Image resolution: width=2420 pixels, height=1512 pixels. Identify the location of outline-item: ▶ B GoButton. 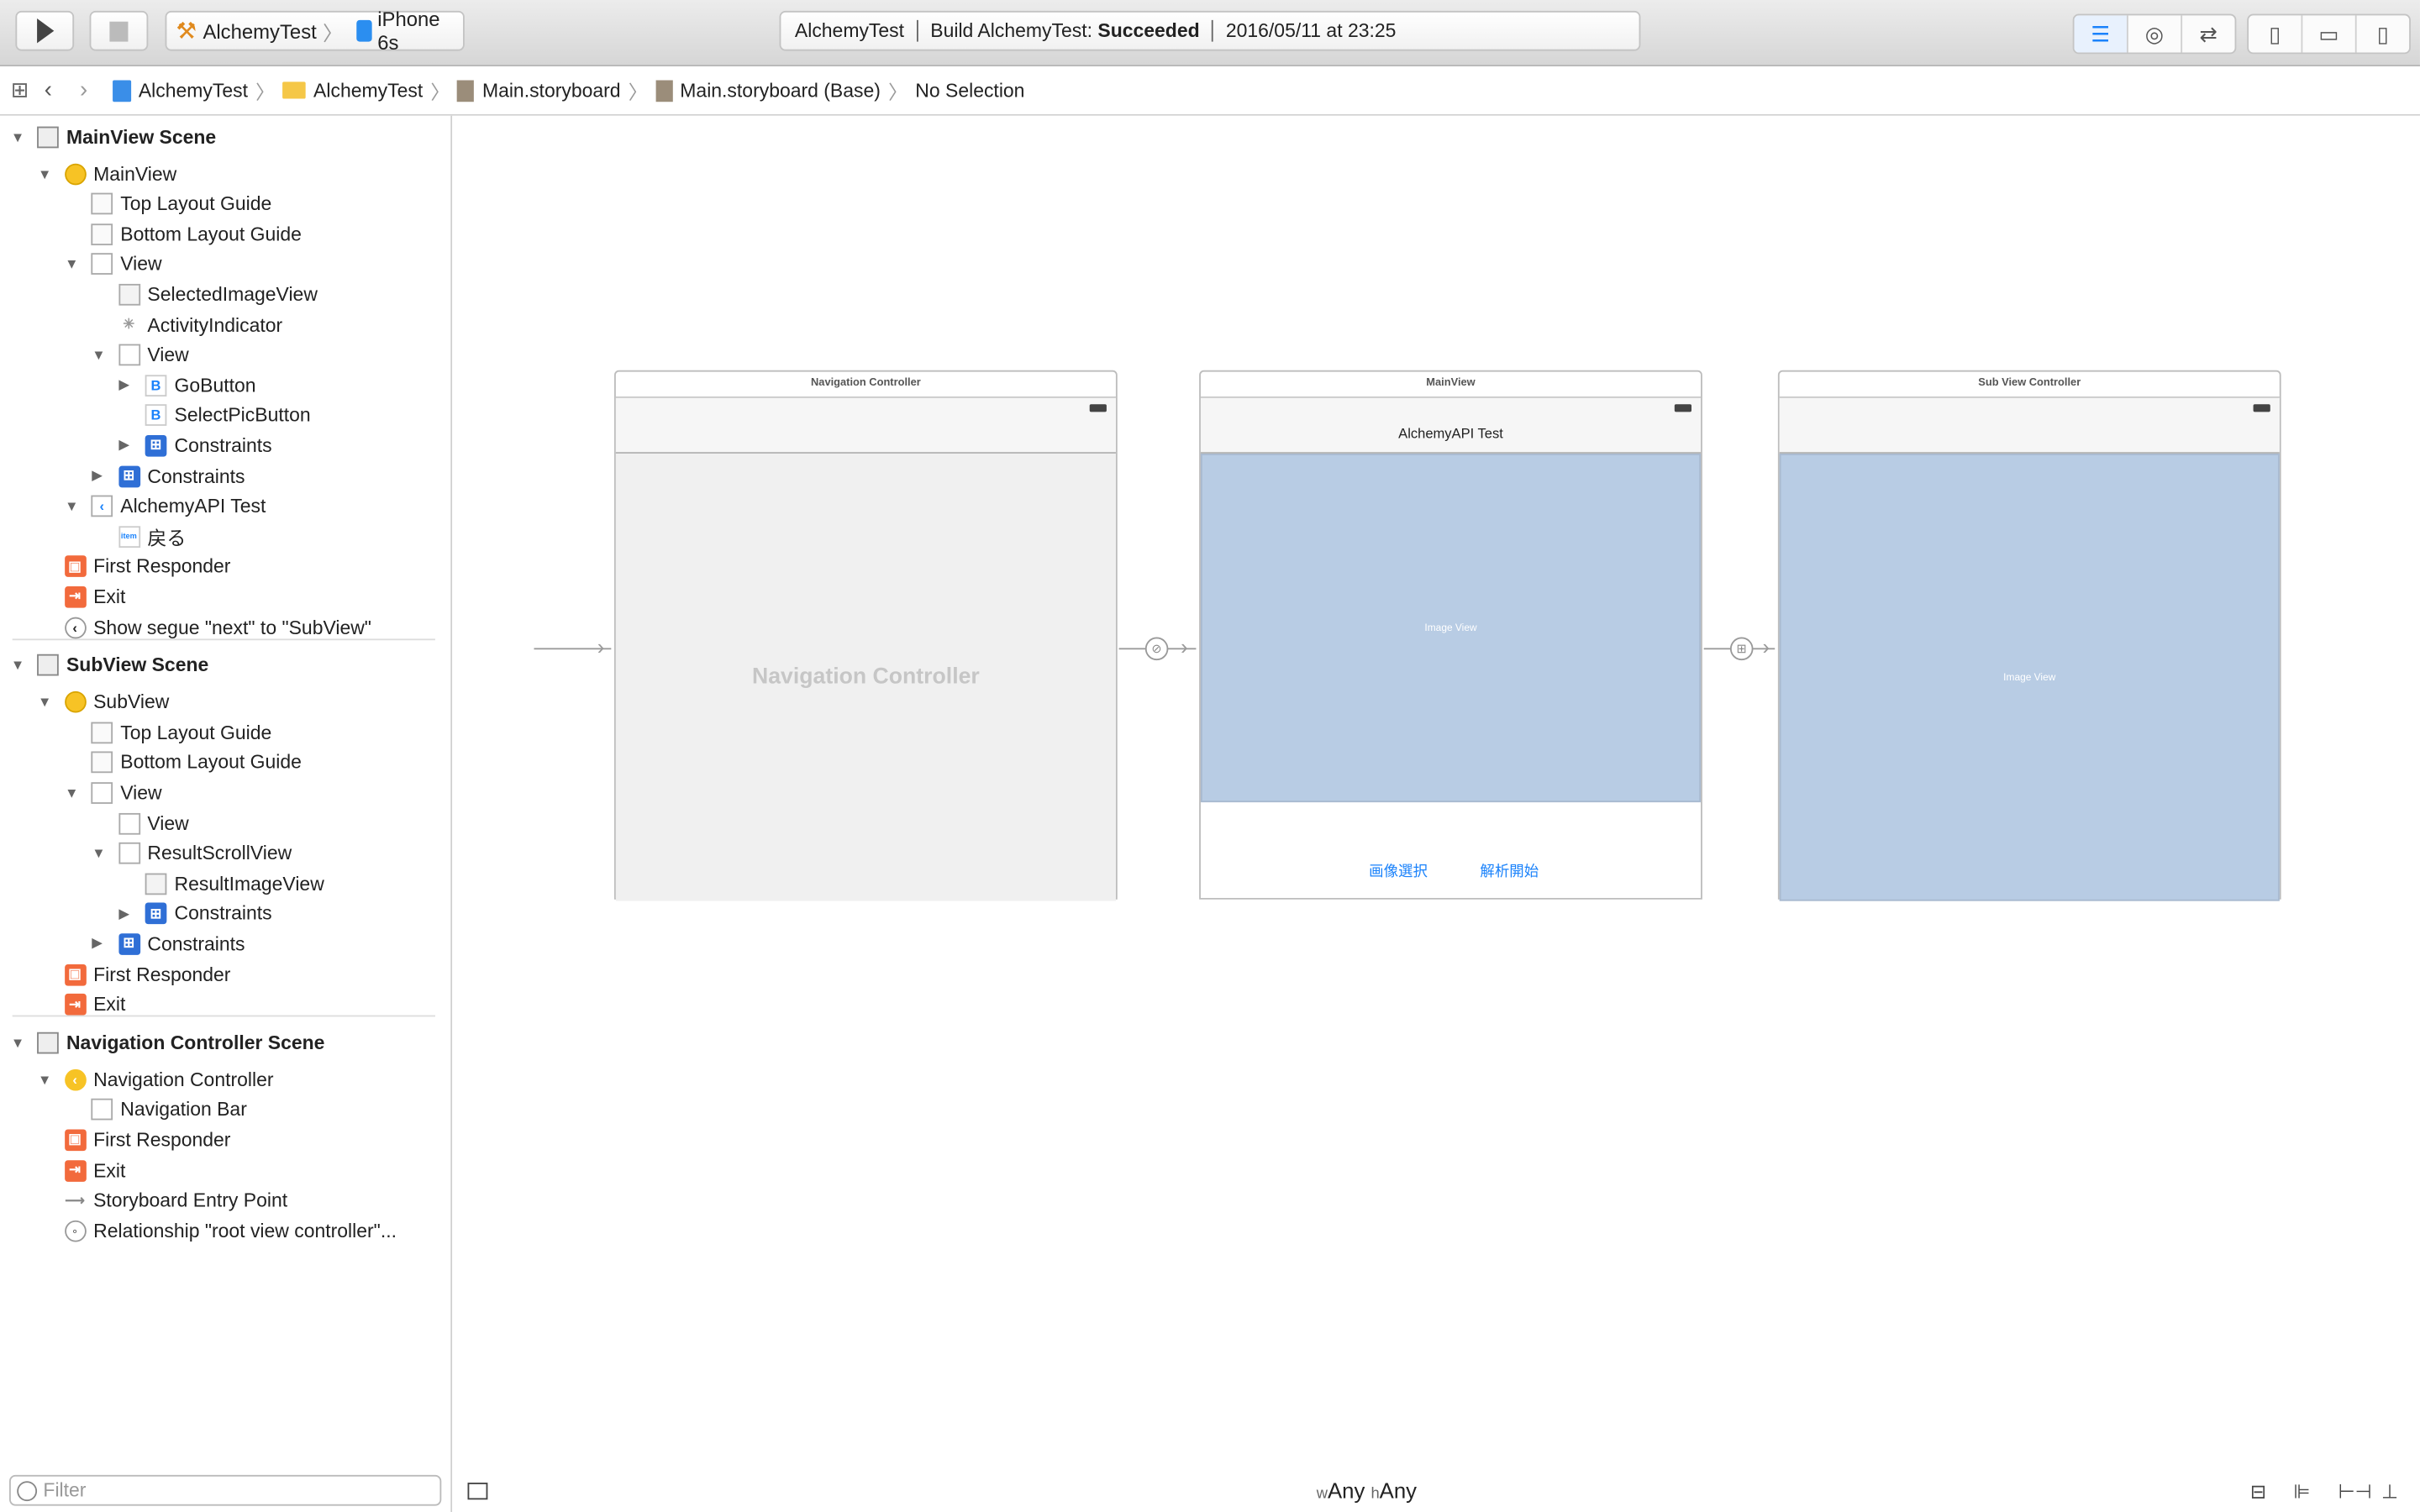
(224, 385).